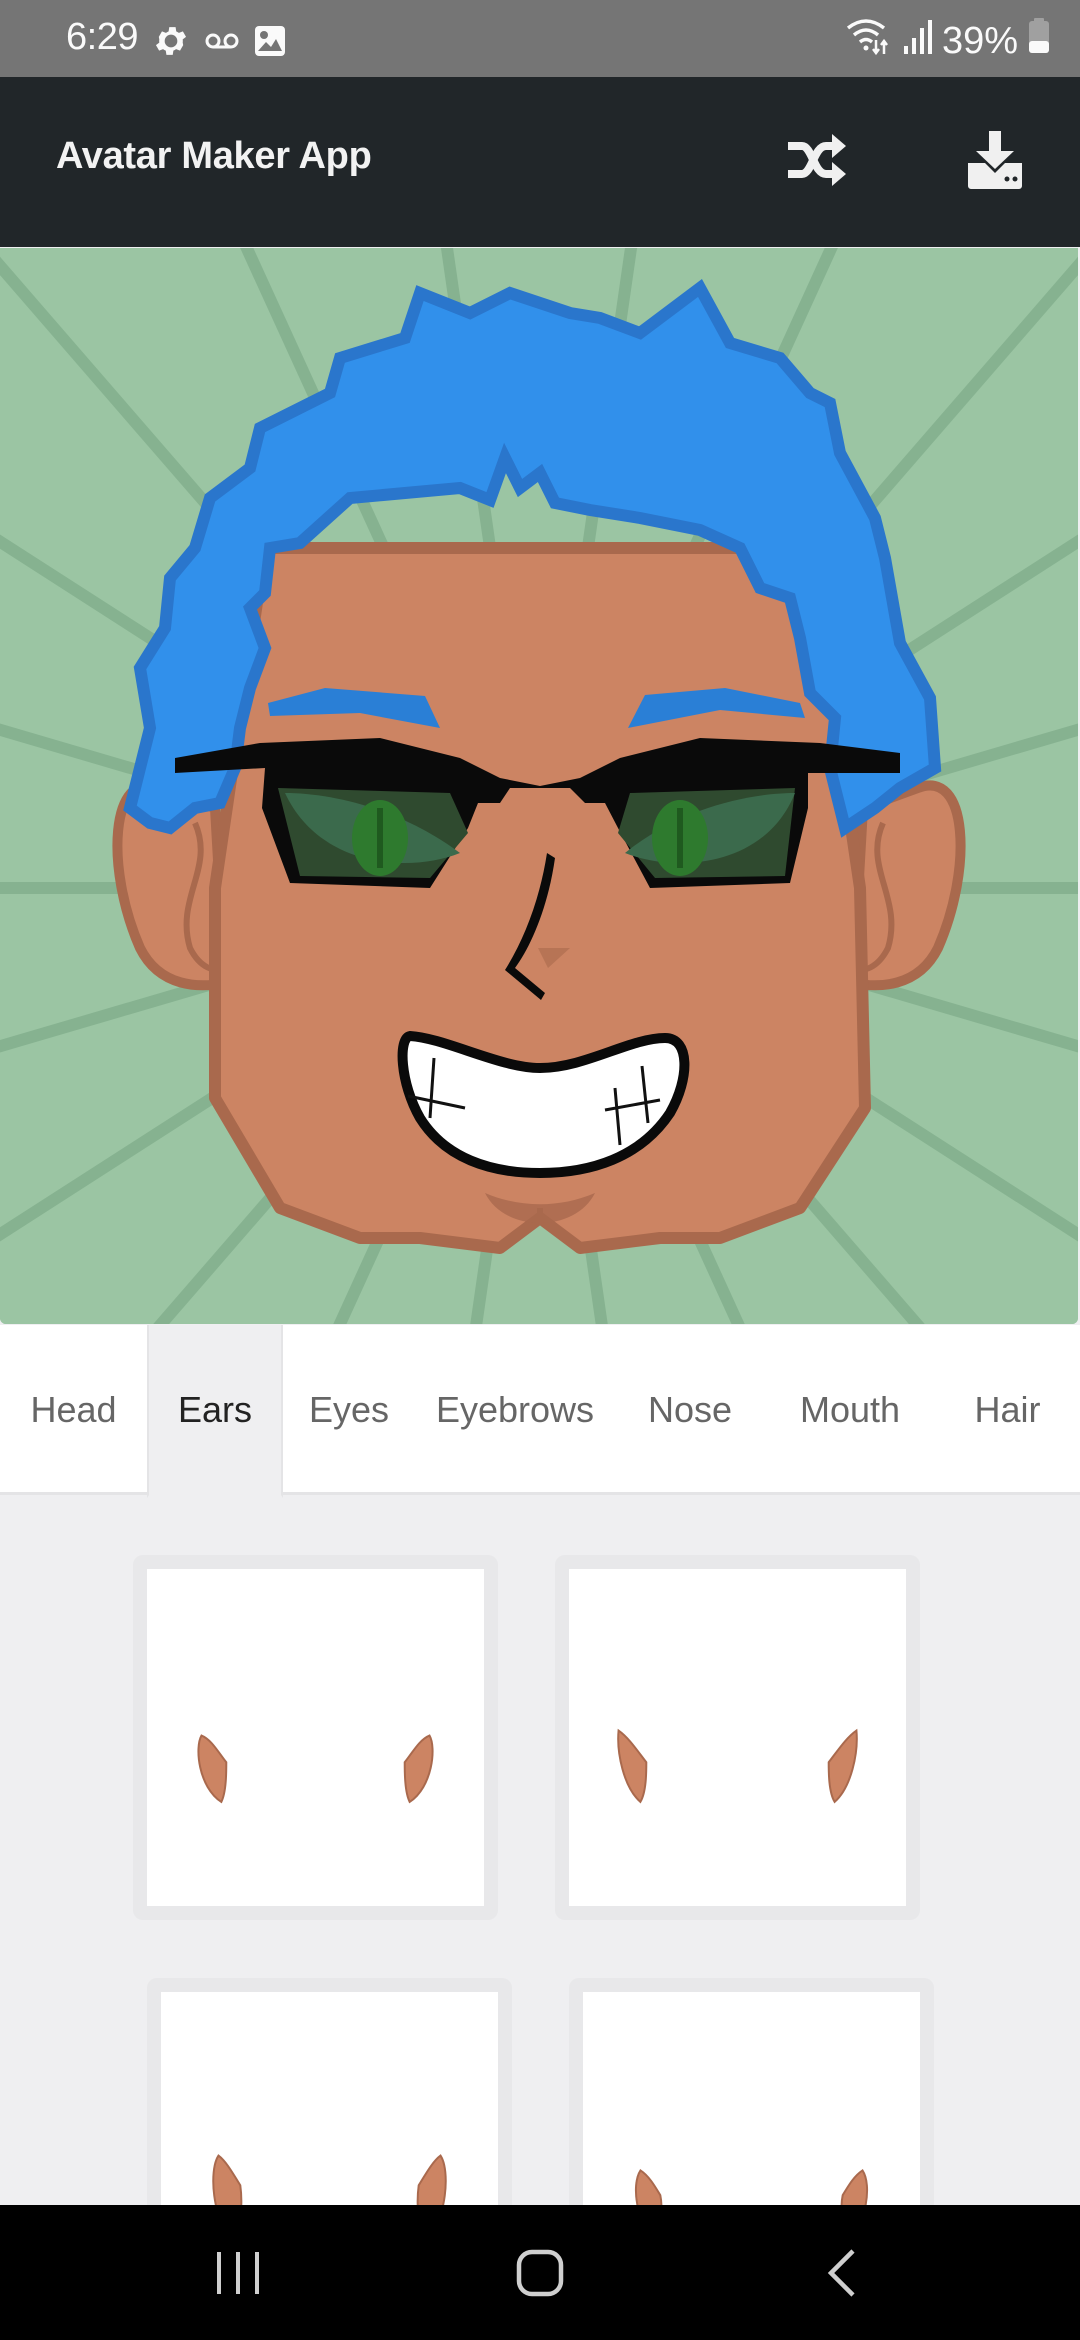 The image size is (1080, 2340). I want to click on download-button, so click(995, 162).